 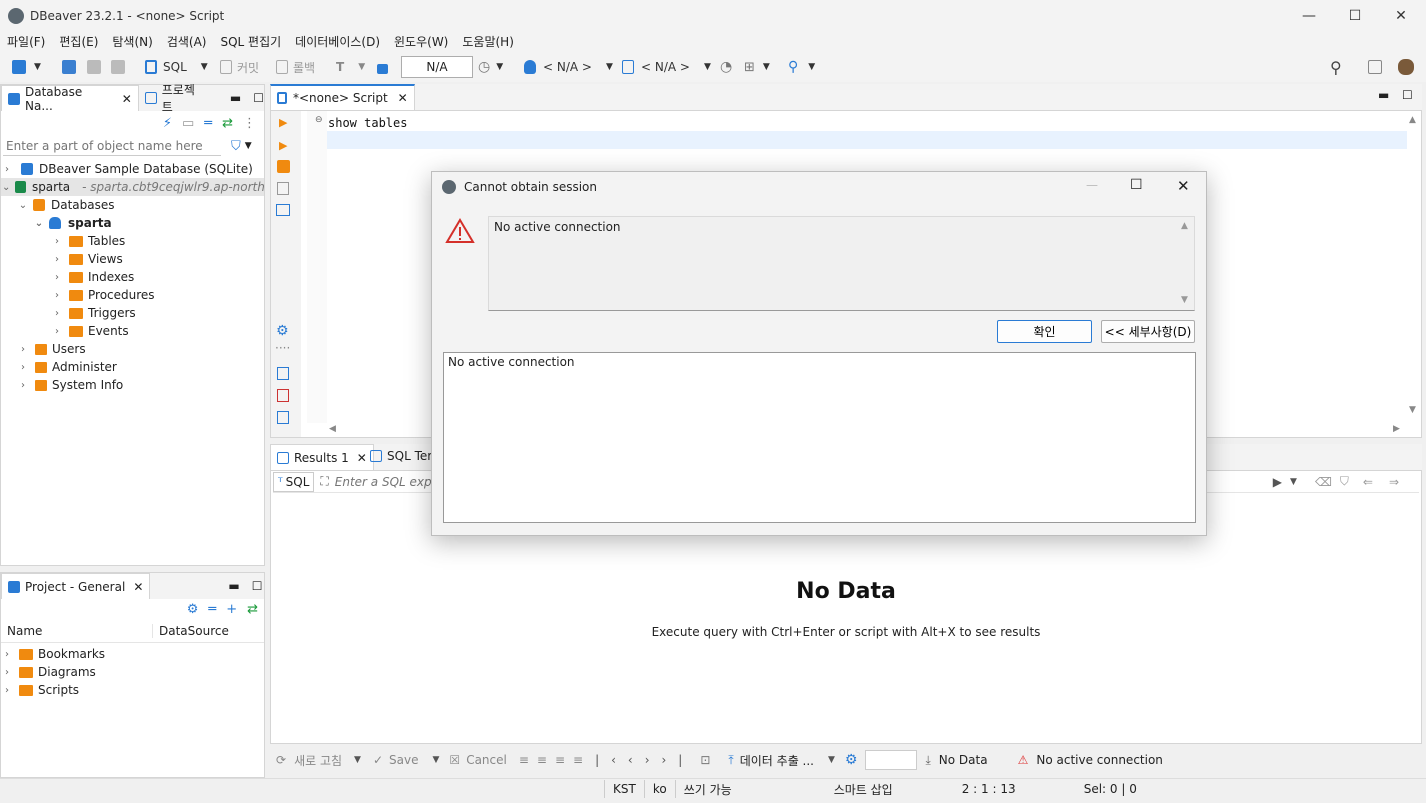 I want to click on expand-icon: ⛶, so click(x=324, y=481).